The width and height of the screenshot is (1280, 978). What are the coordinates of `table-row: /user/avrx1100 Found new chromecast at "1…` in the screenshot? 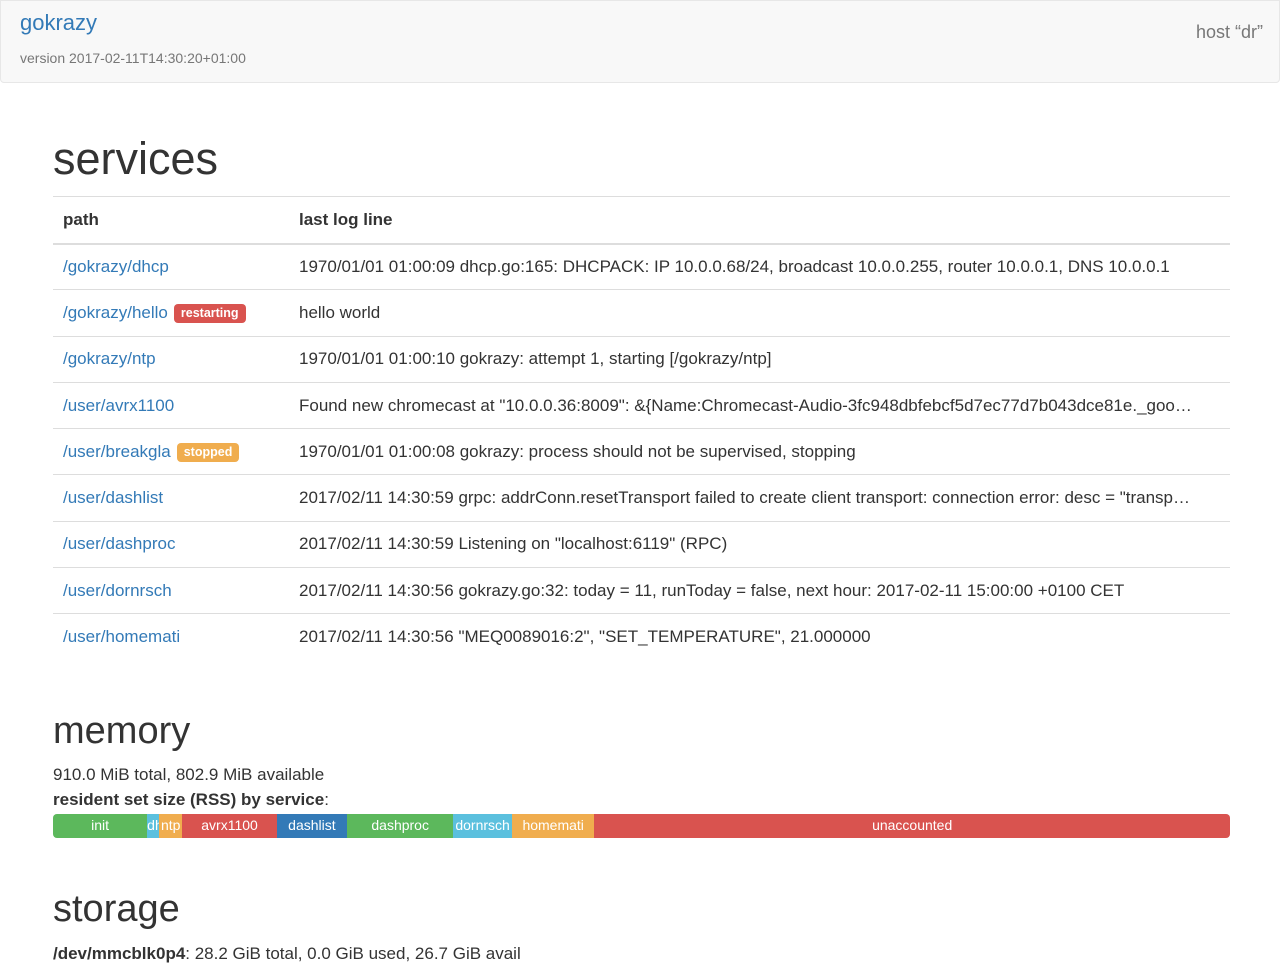 It's located at (641, 405).